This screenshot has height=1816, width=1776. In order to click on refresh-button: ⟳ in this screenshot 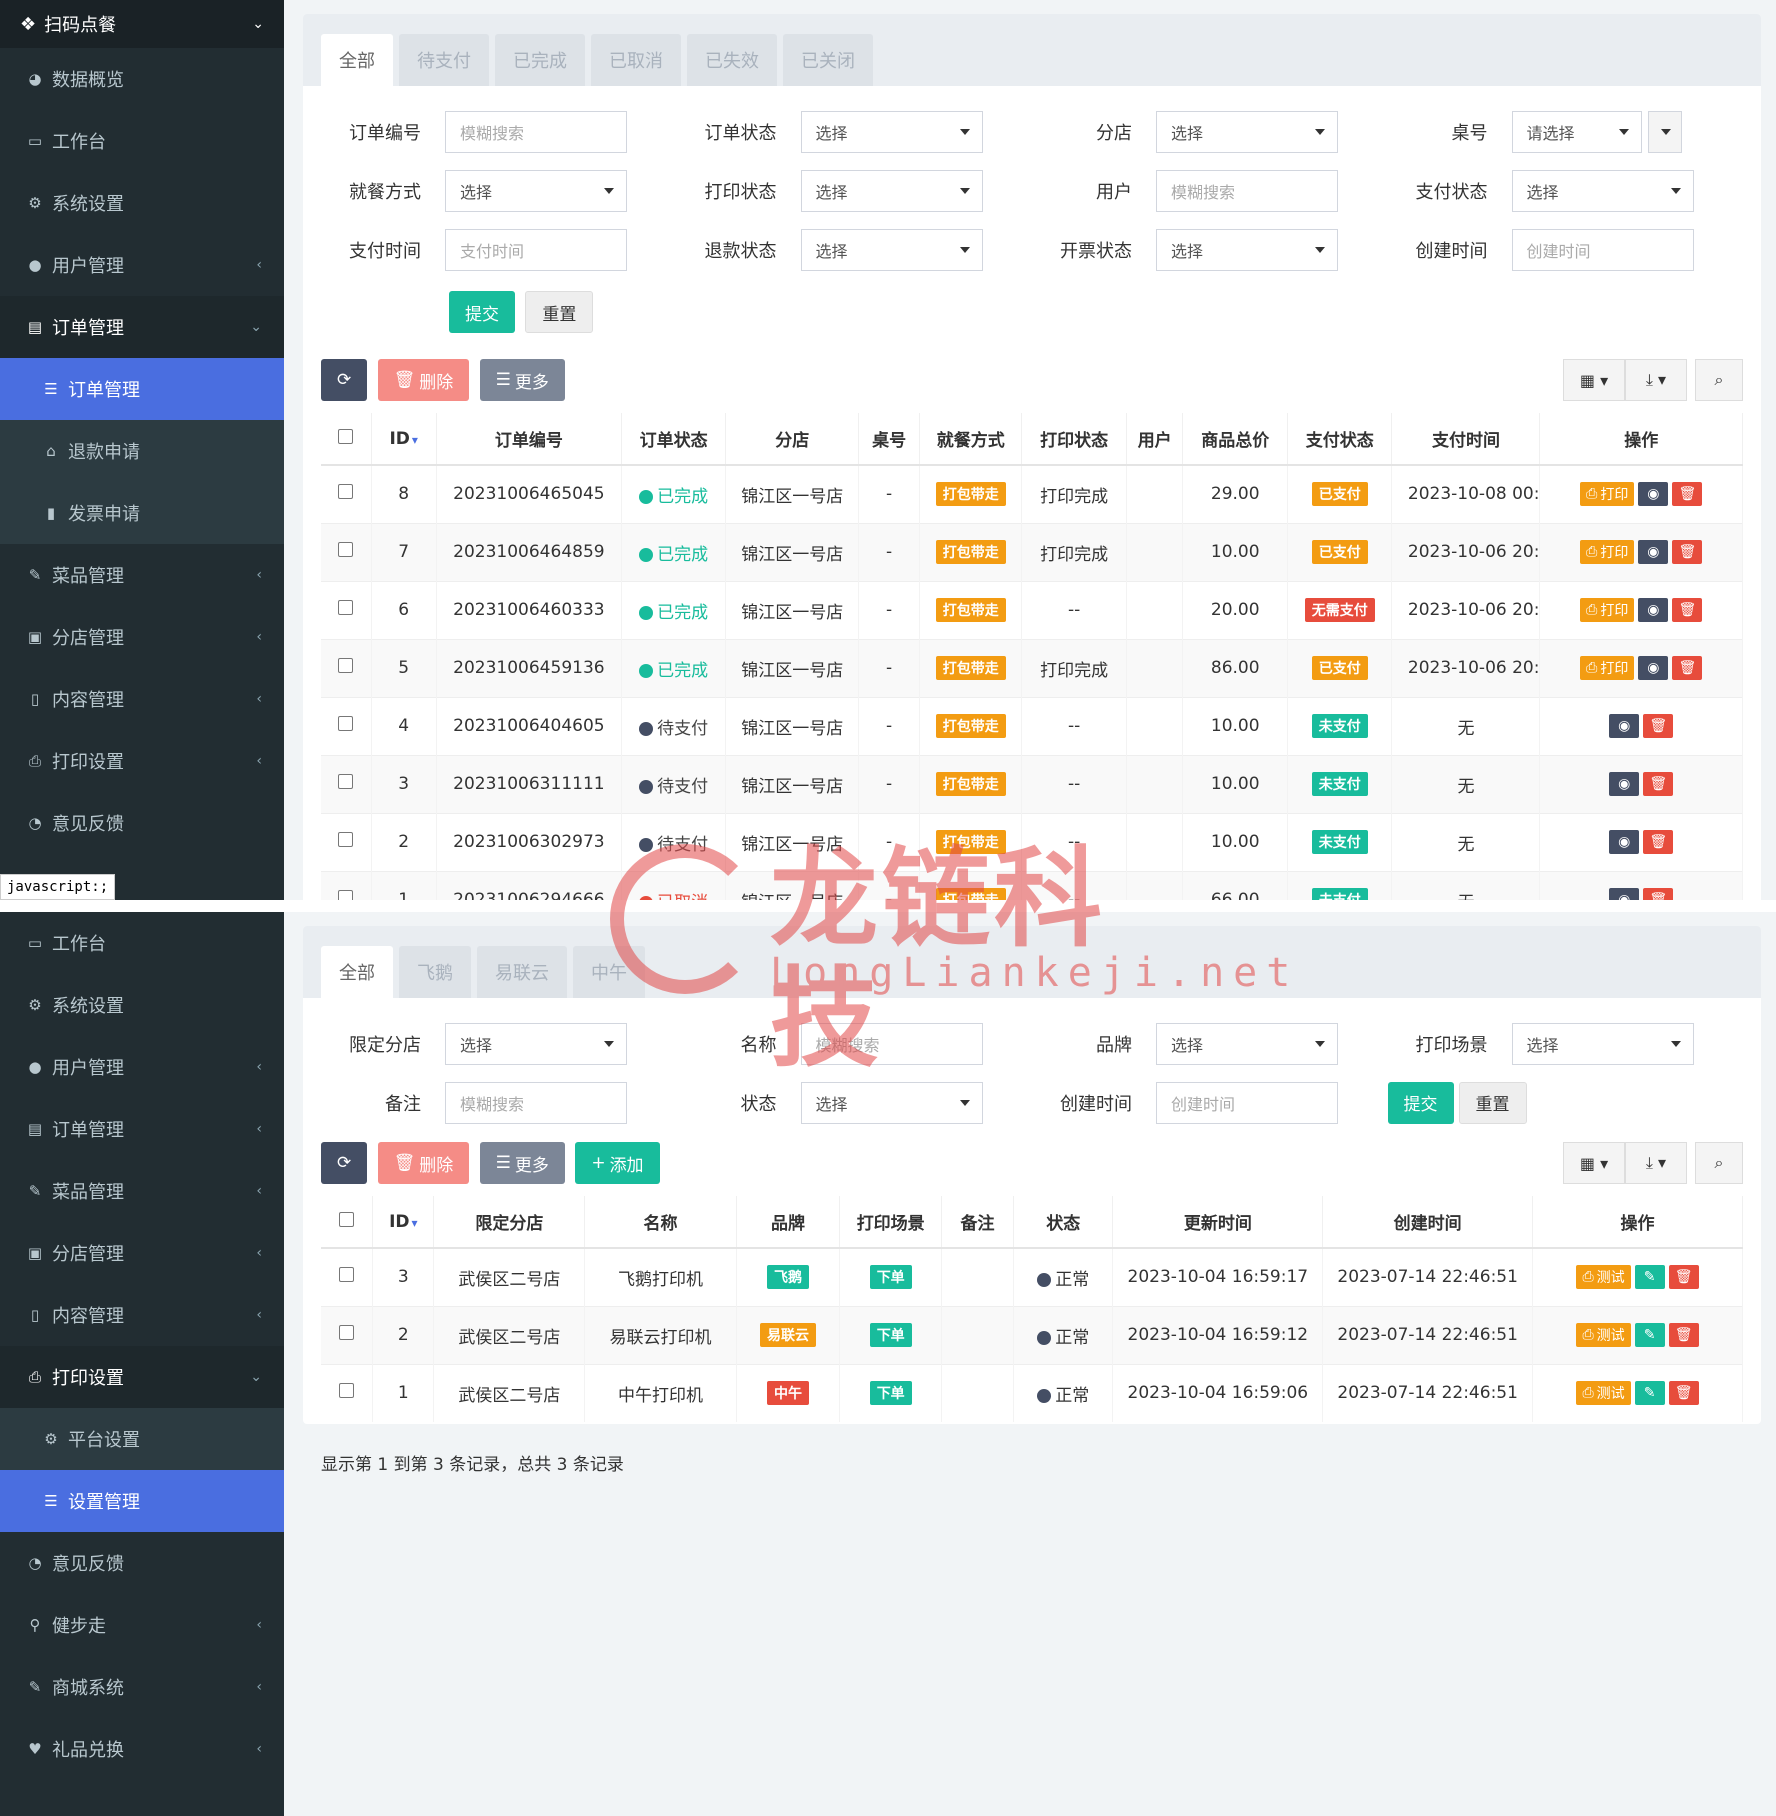, I will do `click(344, 380)`.